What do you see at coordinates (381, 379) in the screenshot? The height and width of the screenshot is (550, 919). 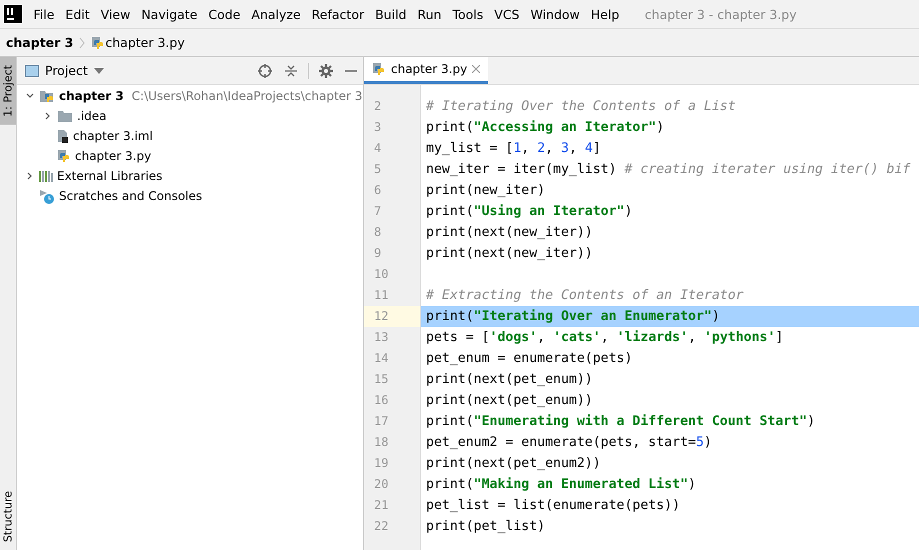 I see `line-number: 15` at bounding box center [381, 379].